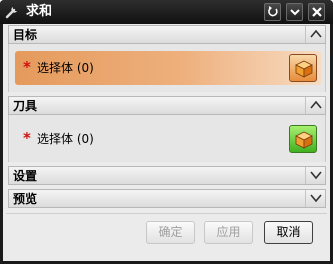  I want to click on section-title-preview: 预览, so click(25, 199).